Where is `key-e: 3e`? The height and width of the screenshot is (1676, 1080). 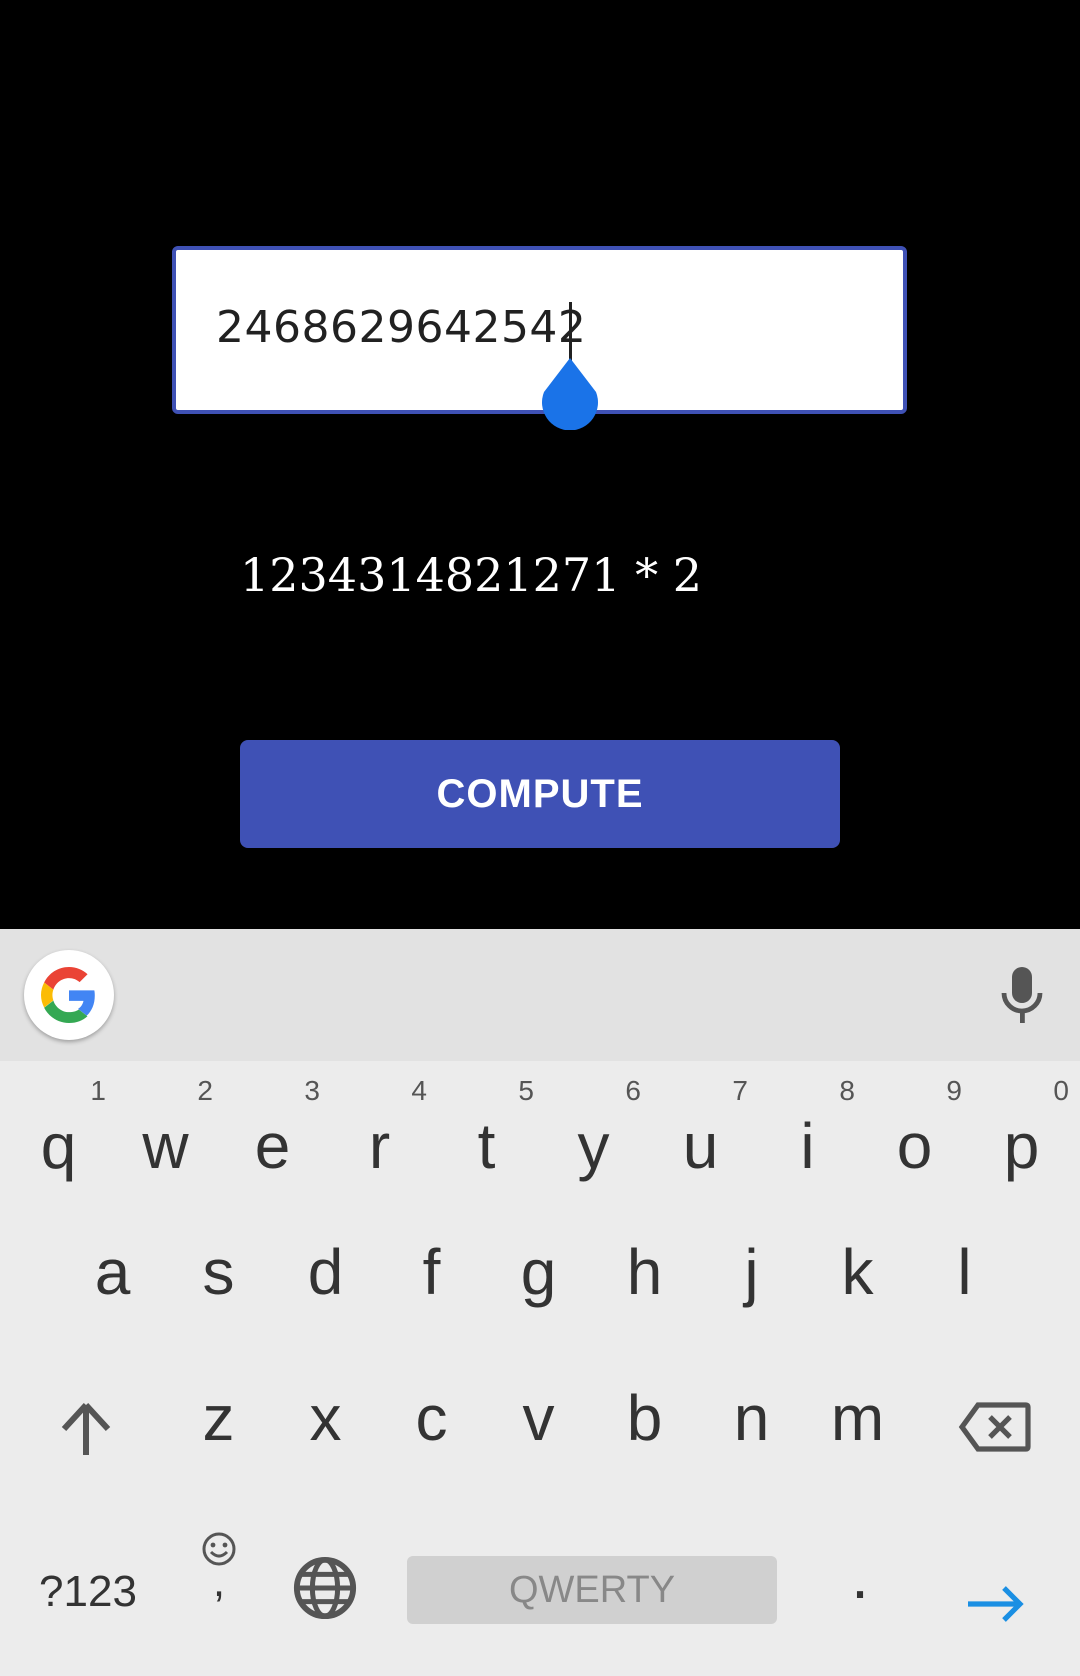
key-e: 3e is located at coordinates (272, 1128).